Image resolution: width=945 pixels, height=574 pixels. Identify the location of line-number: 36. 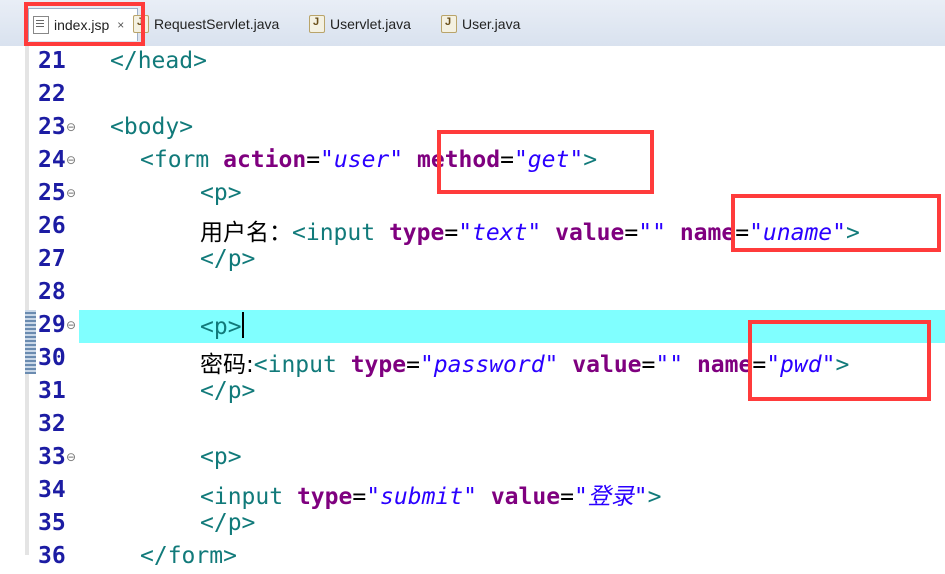
(52, 556).